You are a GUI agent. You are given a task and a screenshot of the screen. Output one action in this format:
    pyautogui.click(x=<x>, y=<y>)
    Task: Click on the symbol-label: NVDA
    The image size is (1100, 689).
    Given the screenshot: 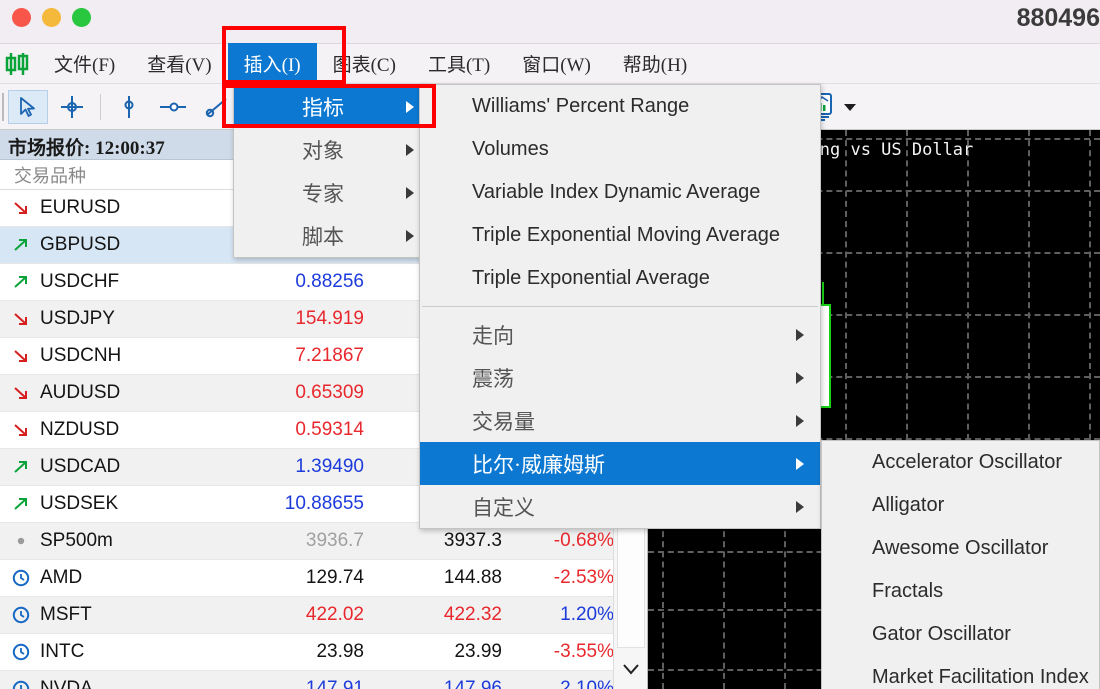 What is the action you would take?
    pyautogui.click(x=66, y=683)
    